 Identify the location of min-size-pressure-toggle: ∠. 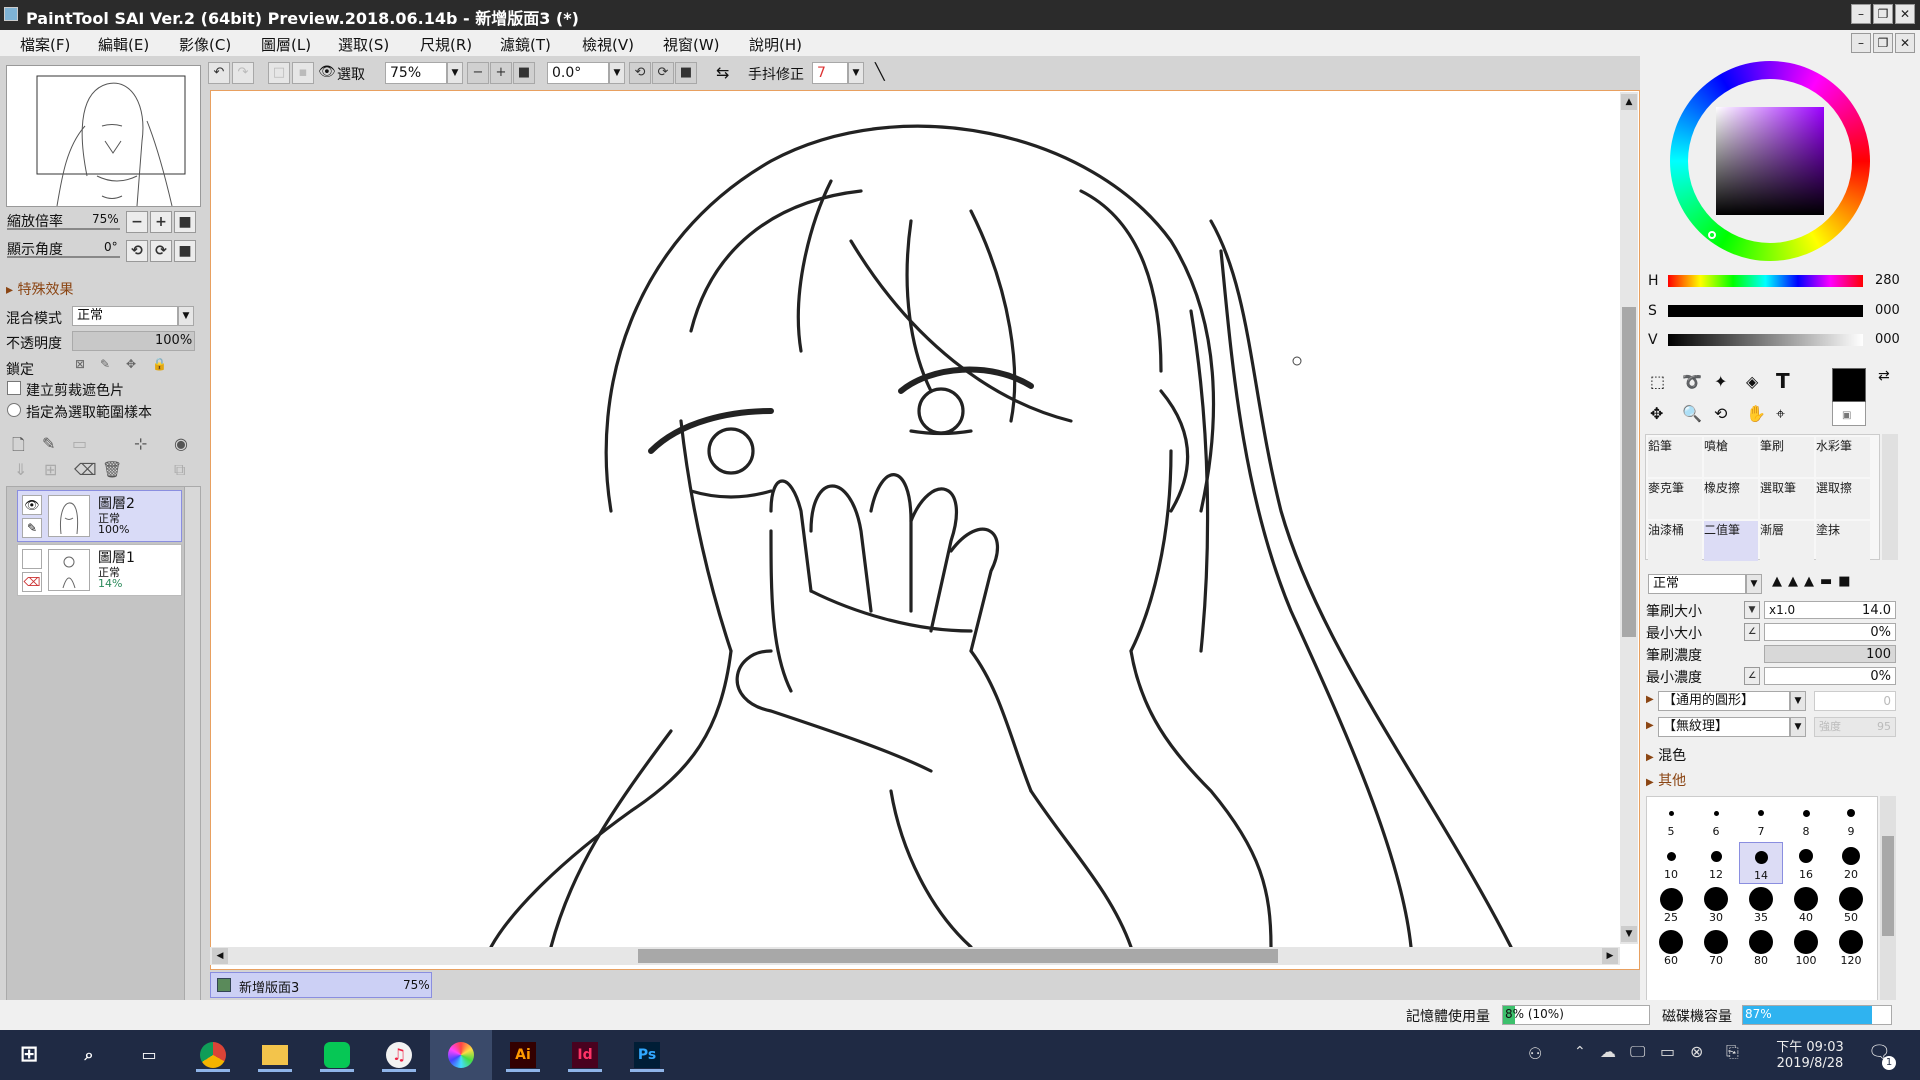
(1752, 632).